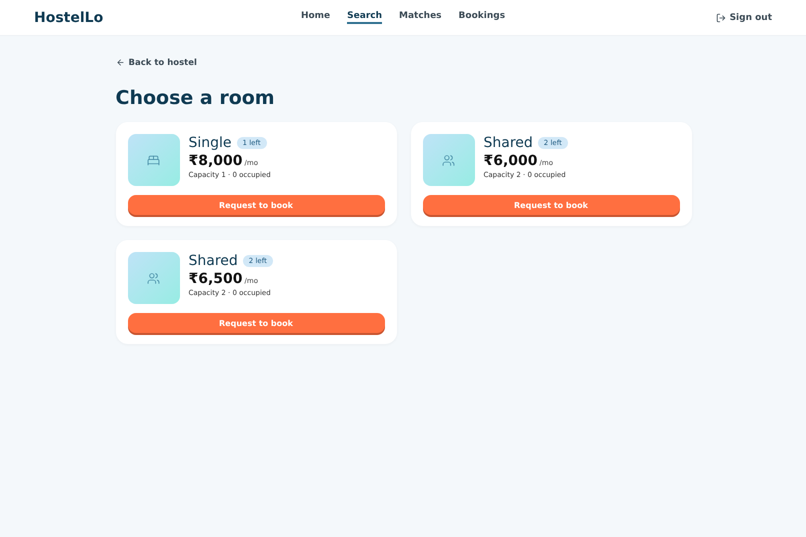  I want to click on room-price: ₹6,000, so click(511, 161).